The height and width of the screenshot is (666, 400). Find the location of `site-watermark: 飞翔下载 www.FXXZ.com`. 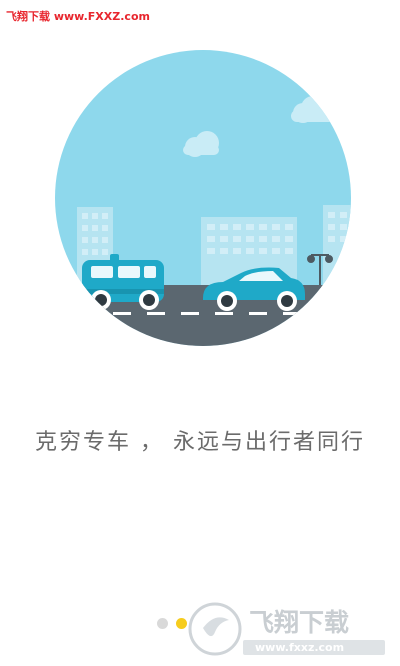

site-watermark: 飞翔下载 www.FXXZ.com is located at coordinates (78, 16).